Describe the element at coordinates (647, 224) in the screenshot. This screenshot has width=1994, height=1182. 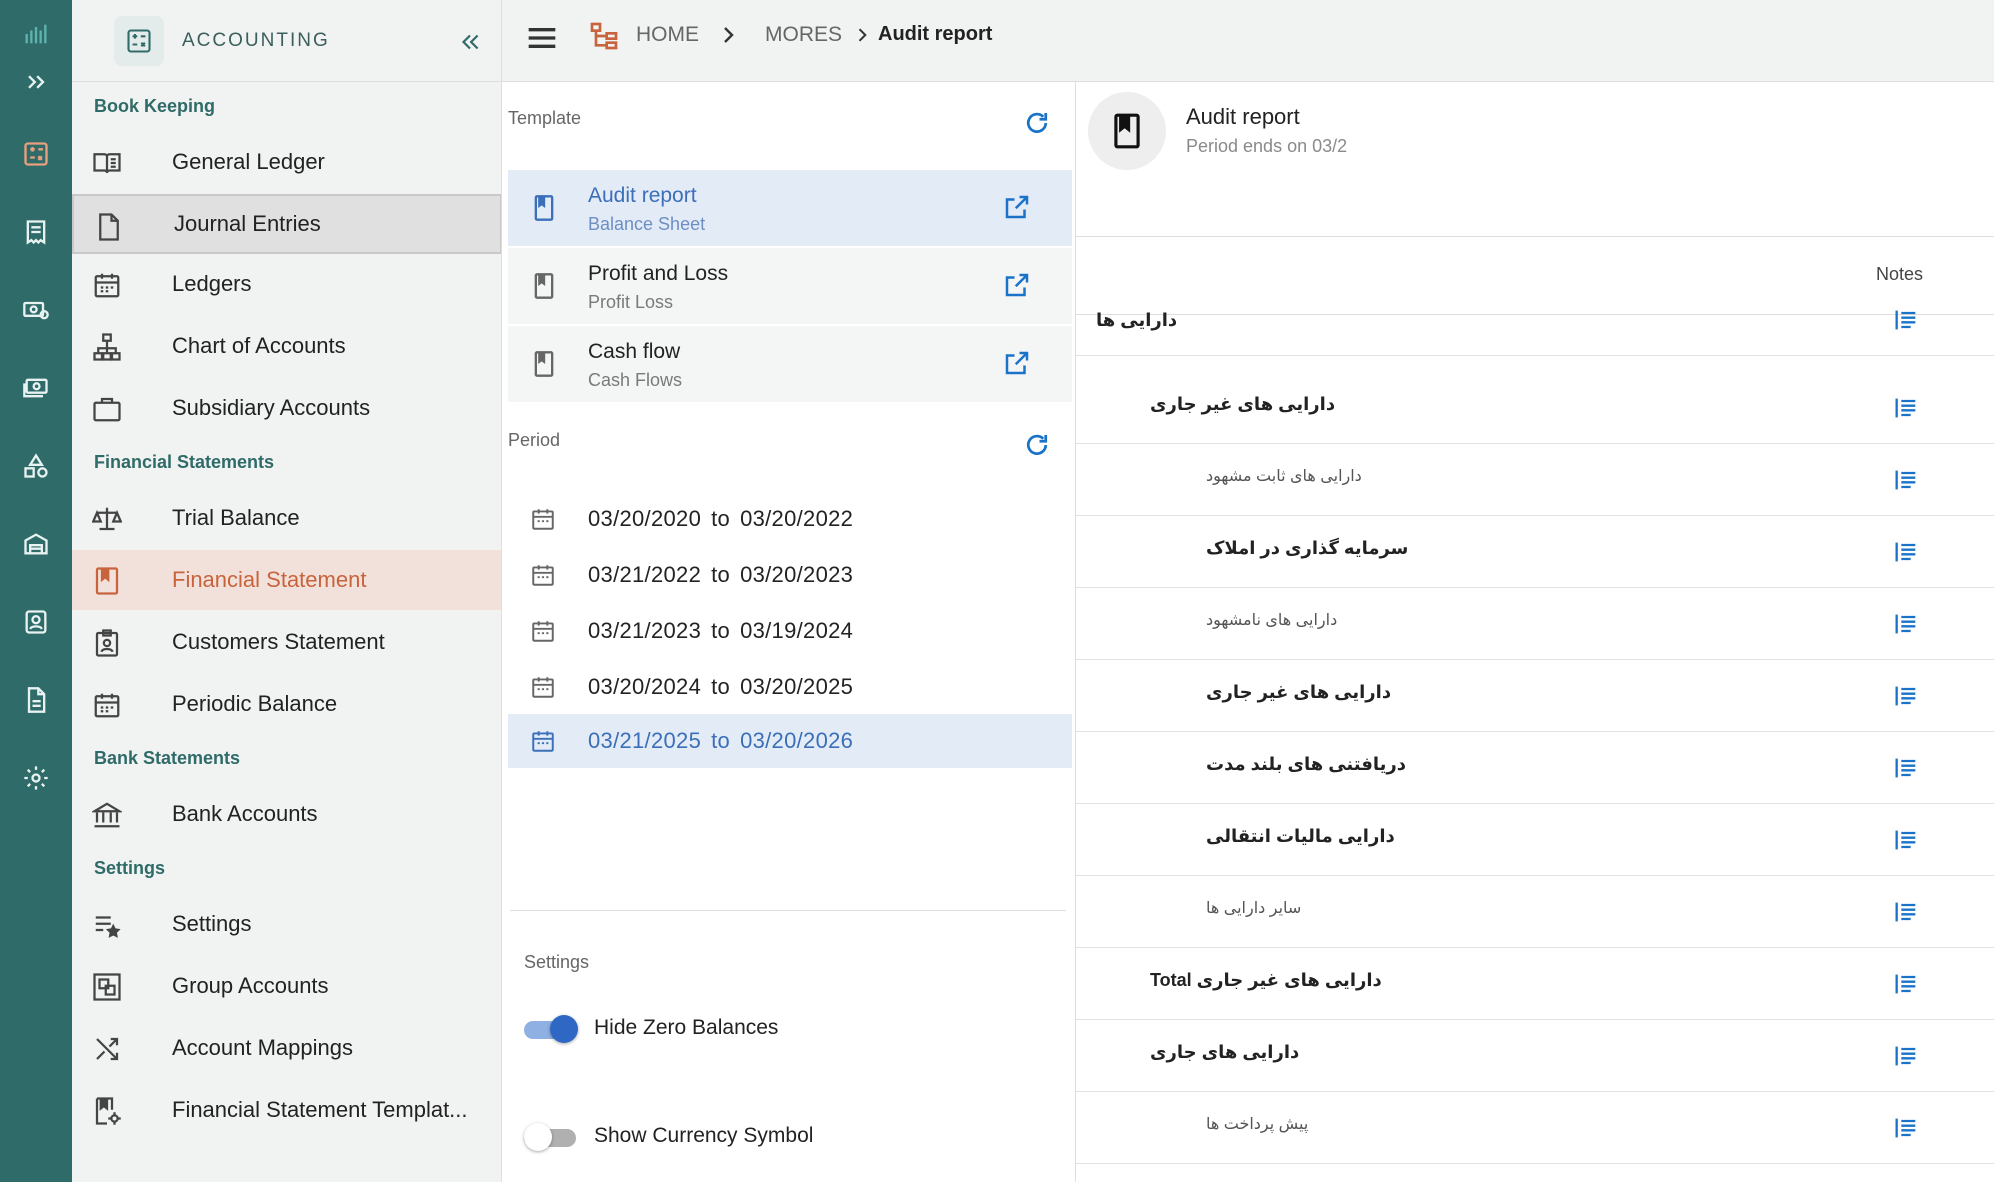
I see `template-subtitle: Balance Sheet` at that location.